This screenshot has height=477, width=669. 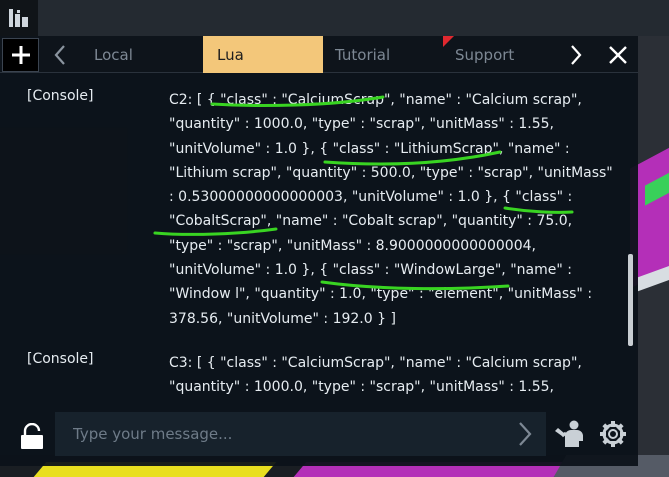 I want to click on game-menu-icon, so click(x=18, y=18).